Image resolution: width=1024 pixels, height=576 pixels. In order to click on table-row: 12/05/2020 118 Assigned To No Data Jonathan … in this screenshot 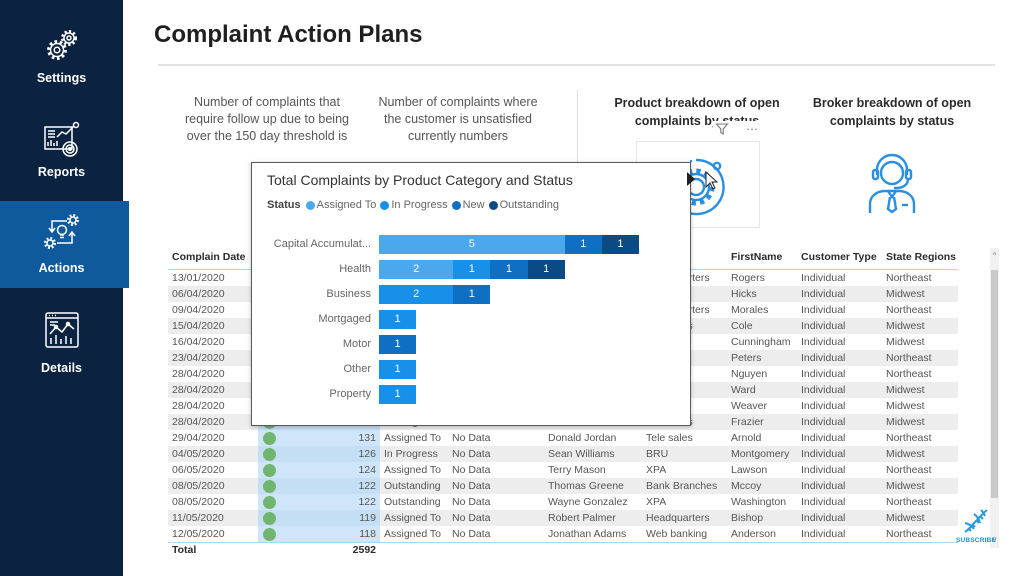, I will do `click(563, 534)`.